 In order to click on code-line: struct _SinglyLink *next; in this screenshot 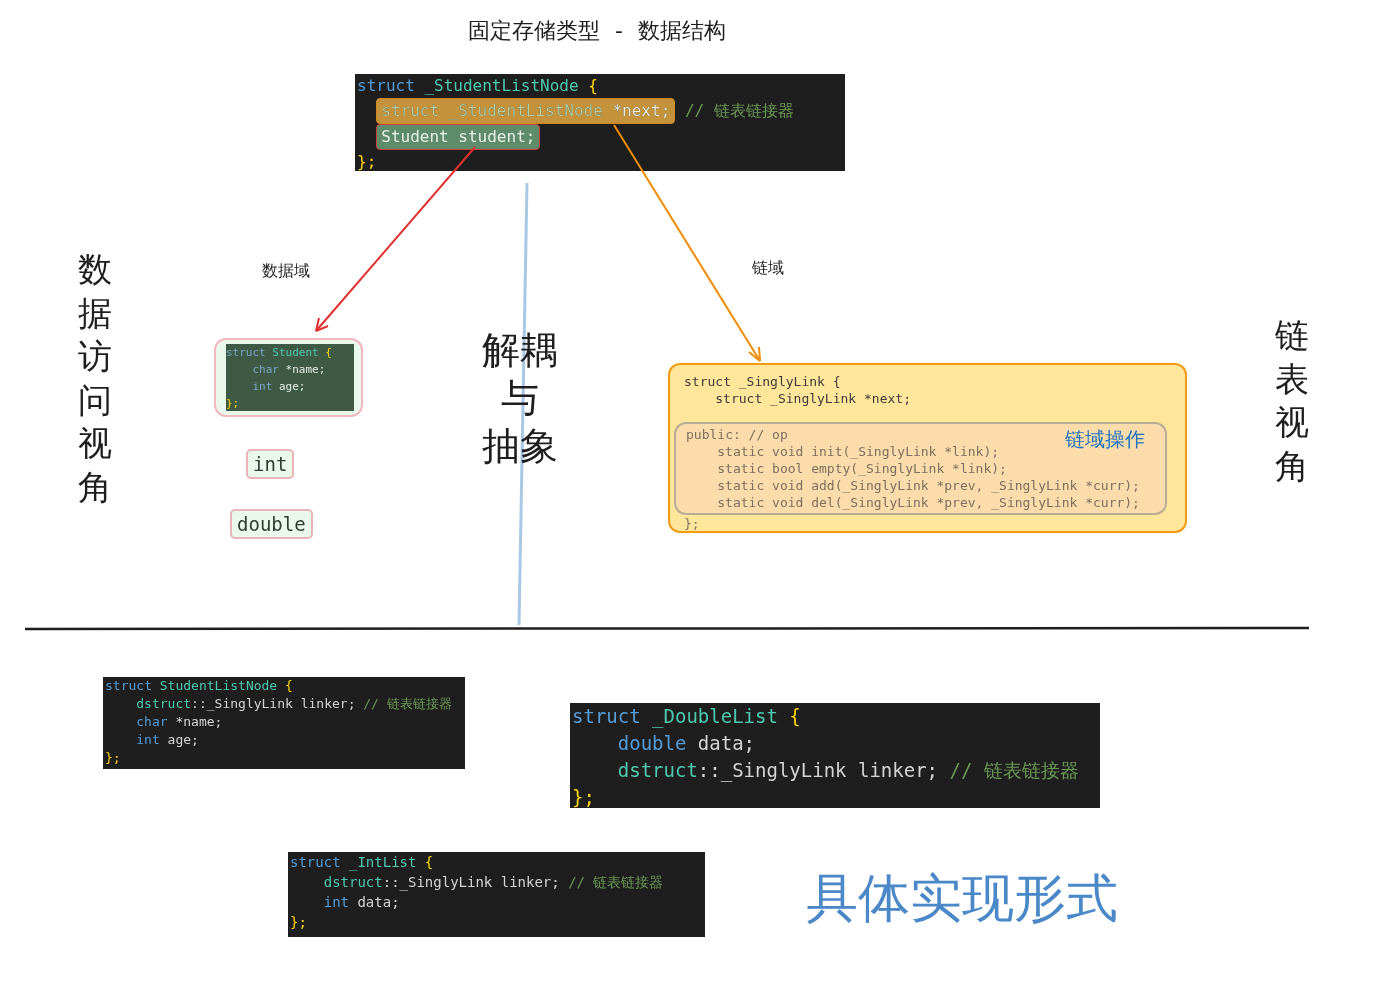, I will do `click(813, 398)`.